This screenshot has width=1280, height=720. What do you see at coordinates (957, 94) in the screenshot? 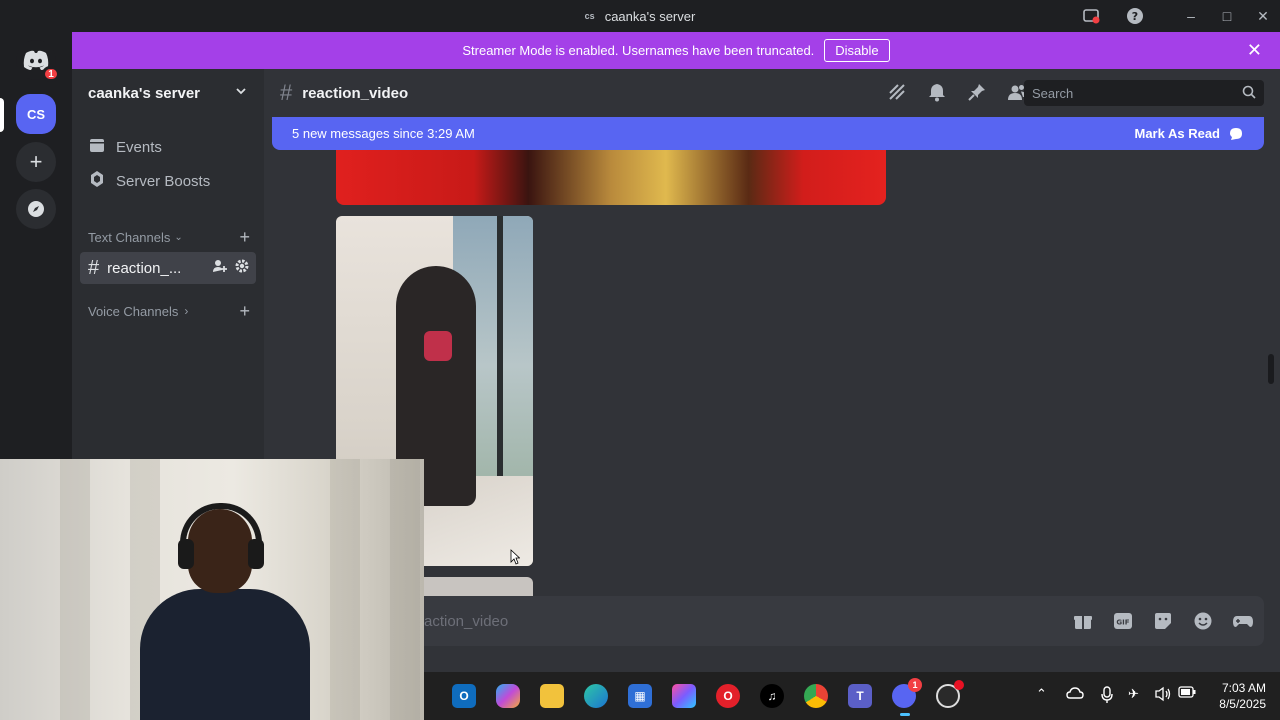
I see `header-toolbar` at bounding box center [957, 94].